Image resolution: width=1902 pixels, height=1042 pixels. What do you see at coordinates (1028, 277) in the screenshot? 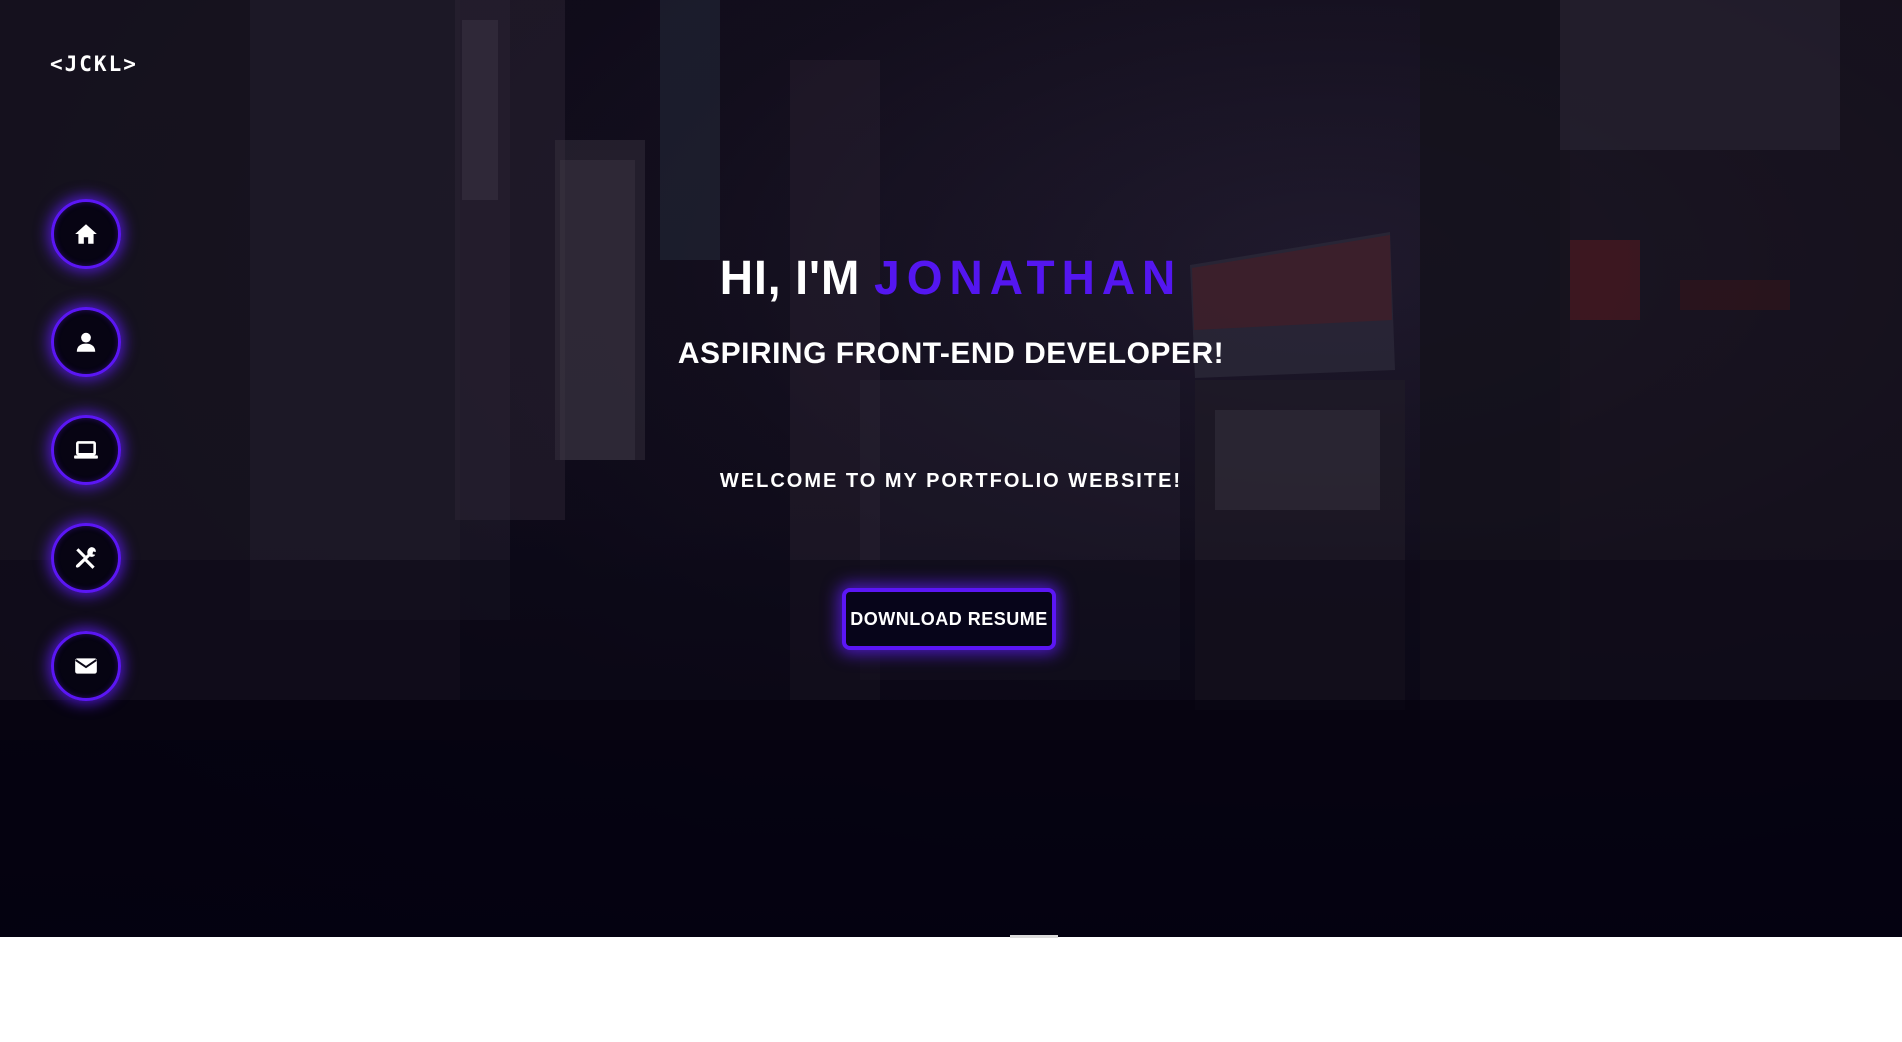
I see `hero-name: JONATHAN` at bounding box center [1028, 277].